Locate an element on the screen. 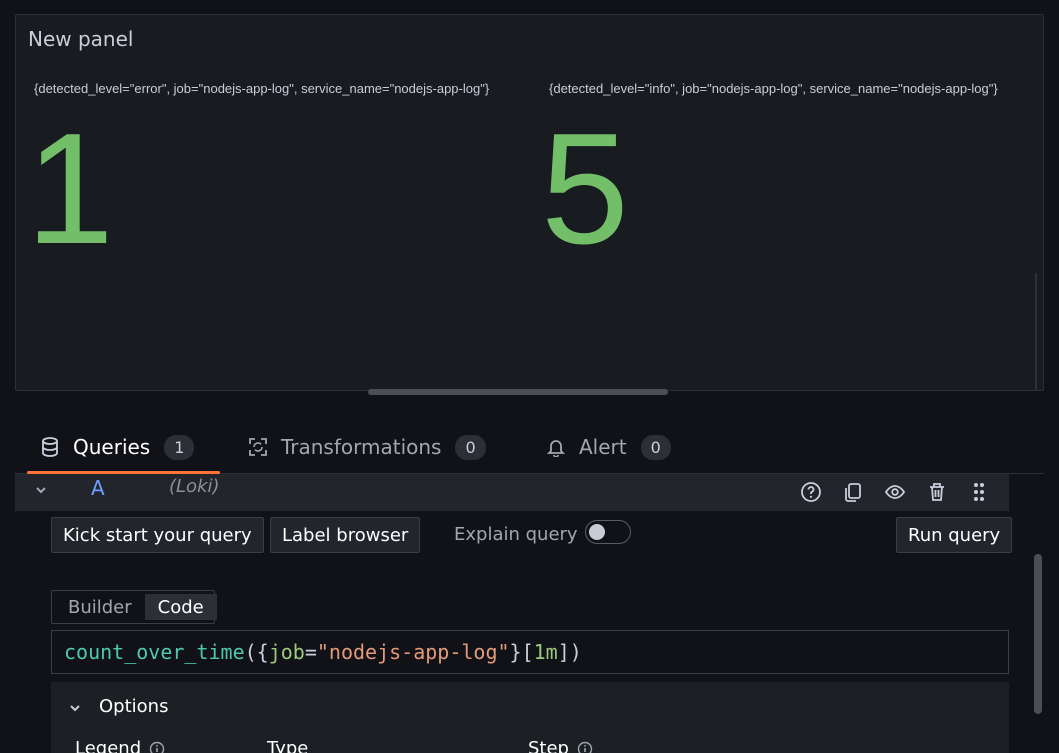 The image size is (1059, 753). tab-queries: Queries 1 is located at coordinates (123, 447).